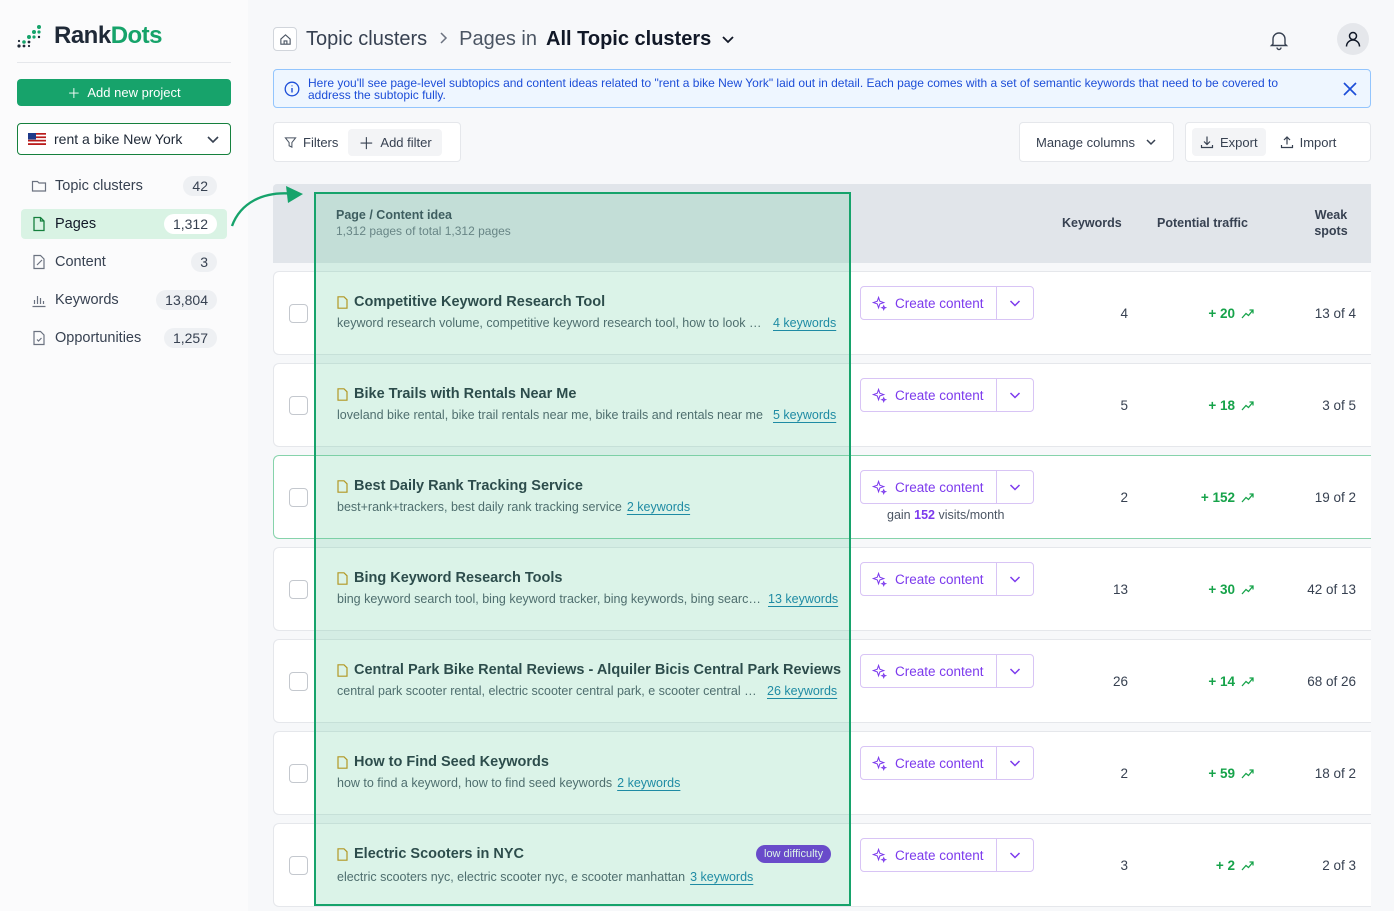 Image resolution: width=1394 pixels, height=911 pixels. Describe the element at coordinates (1279, 40) in the screenshot. I see `bell-icon` at that location.